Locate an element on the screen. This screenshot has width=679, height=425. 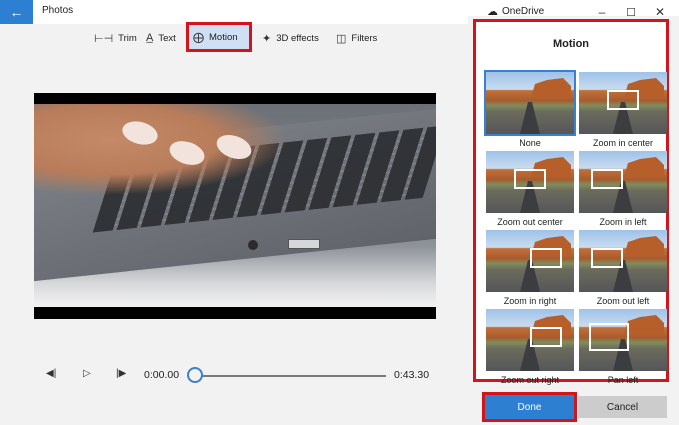
trim-icon: ⊢⊣ is located at coordinates (104, 38).